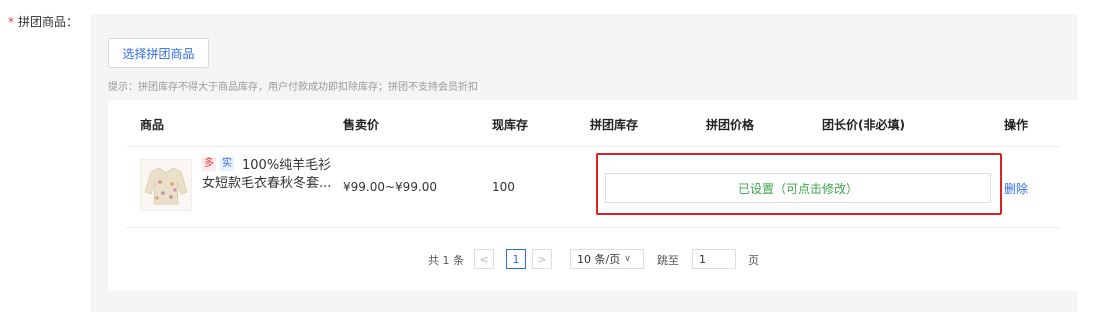 The image size is (1093, 314). What do you see at coordinates (614, 125) in the screenshot?
I see `header-group-stock: 拼团库存` at bounding box center [614, 125].